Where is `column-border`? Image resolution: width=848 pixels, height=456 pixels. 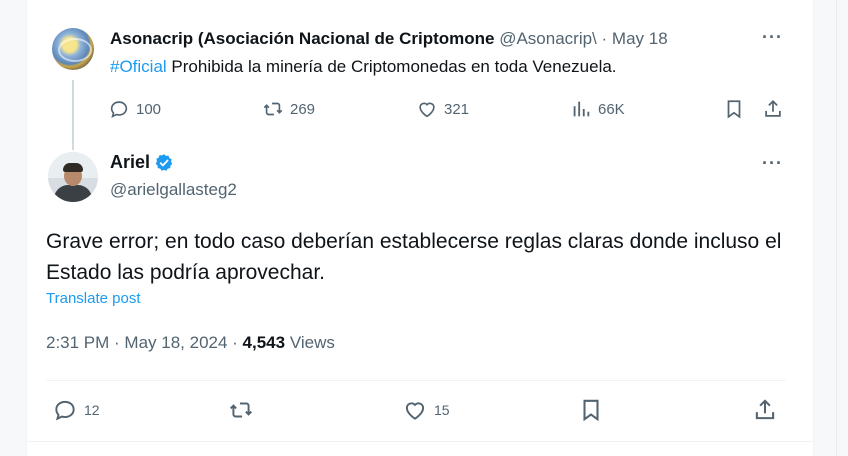
column-border is located at coordinates (836, 228).